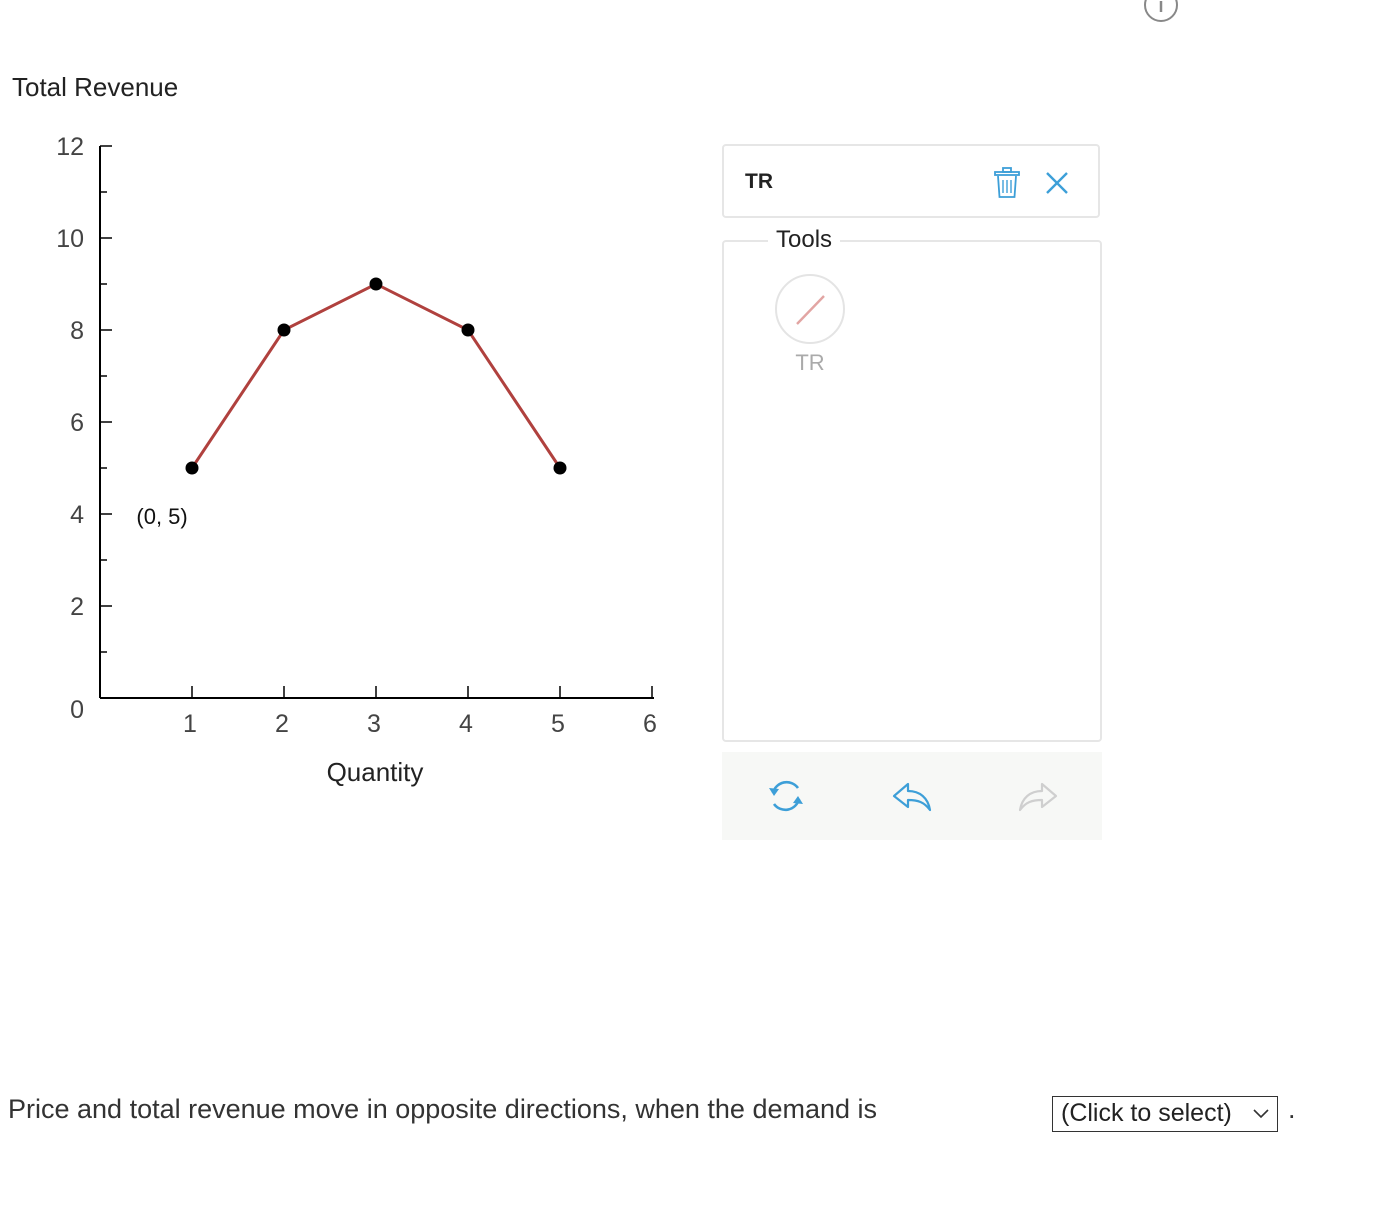 The width and height of the screenshot is (1392, 1222). What do you see at coordinates (190, 724) in the screenshot?
I see `x-tick-label: 1` at bounding box center [190, 724].